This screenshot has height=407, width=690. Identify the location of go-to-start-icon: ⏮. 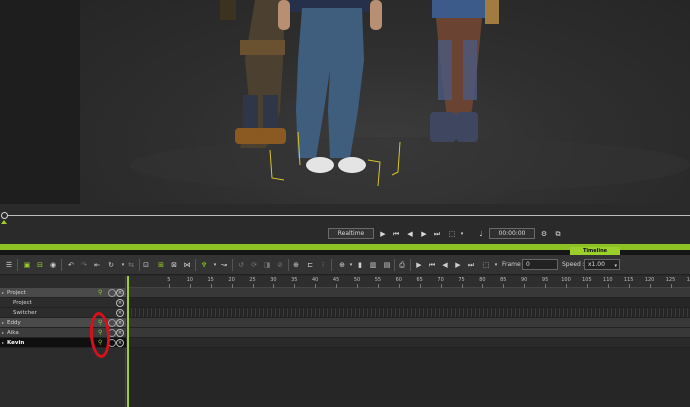
(396, 234).